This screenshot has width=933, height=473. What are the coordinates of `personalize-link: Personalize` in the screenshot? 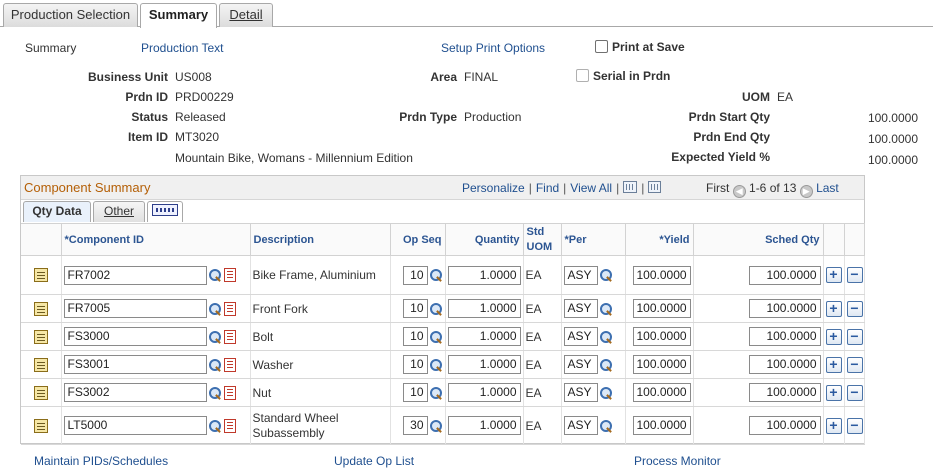 It's located at (493, 188).